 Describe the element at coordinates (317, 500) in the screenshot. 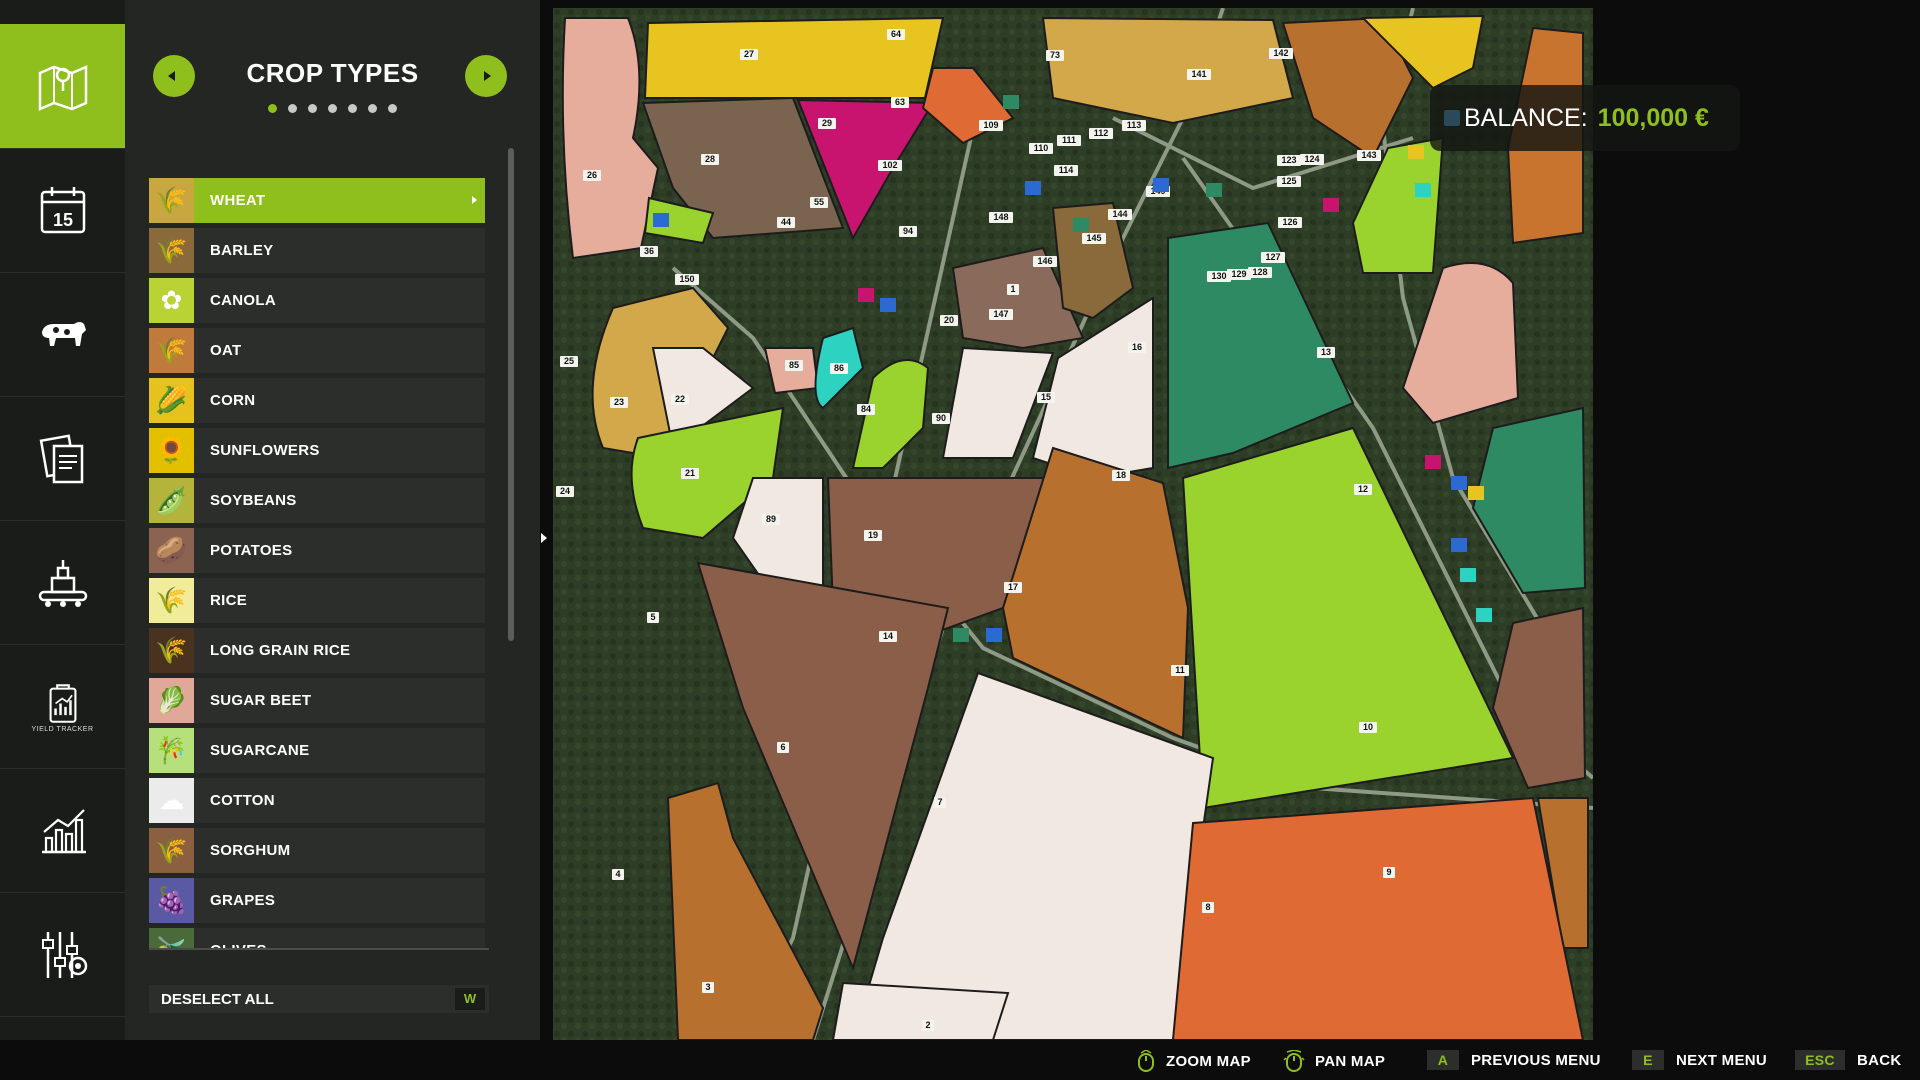

I see `crop-item-soybeans: 🫛 SOYBEANS` at that location.